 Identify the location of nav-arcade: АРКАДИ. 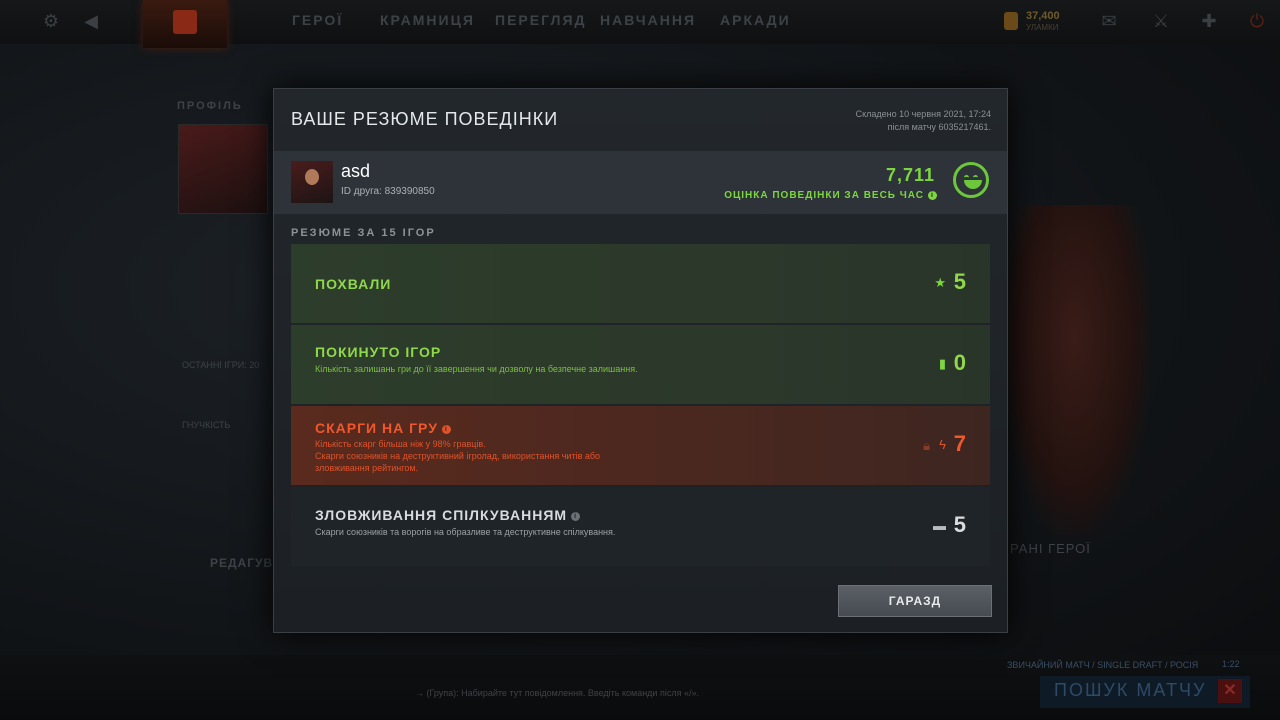
(755, 20).